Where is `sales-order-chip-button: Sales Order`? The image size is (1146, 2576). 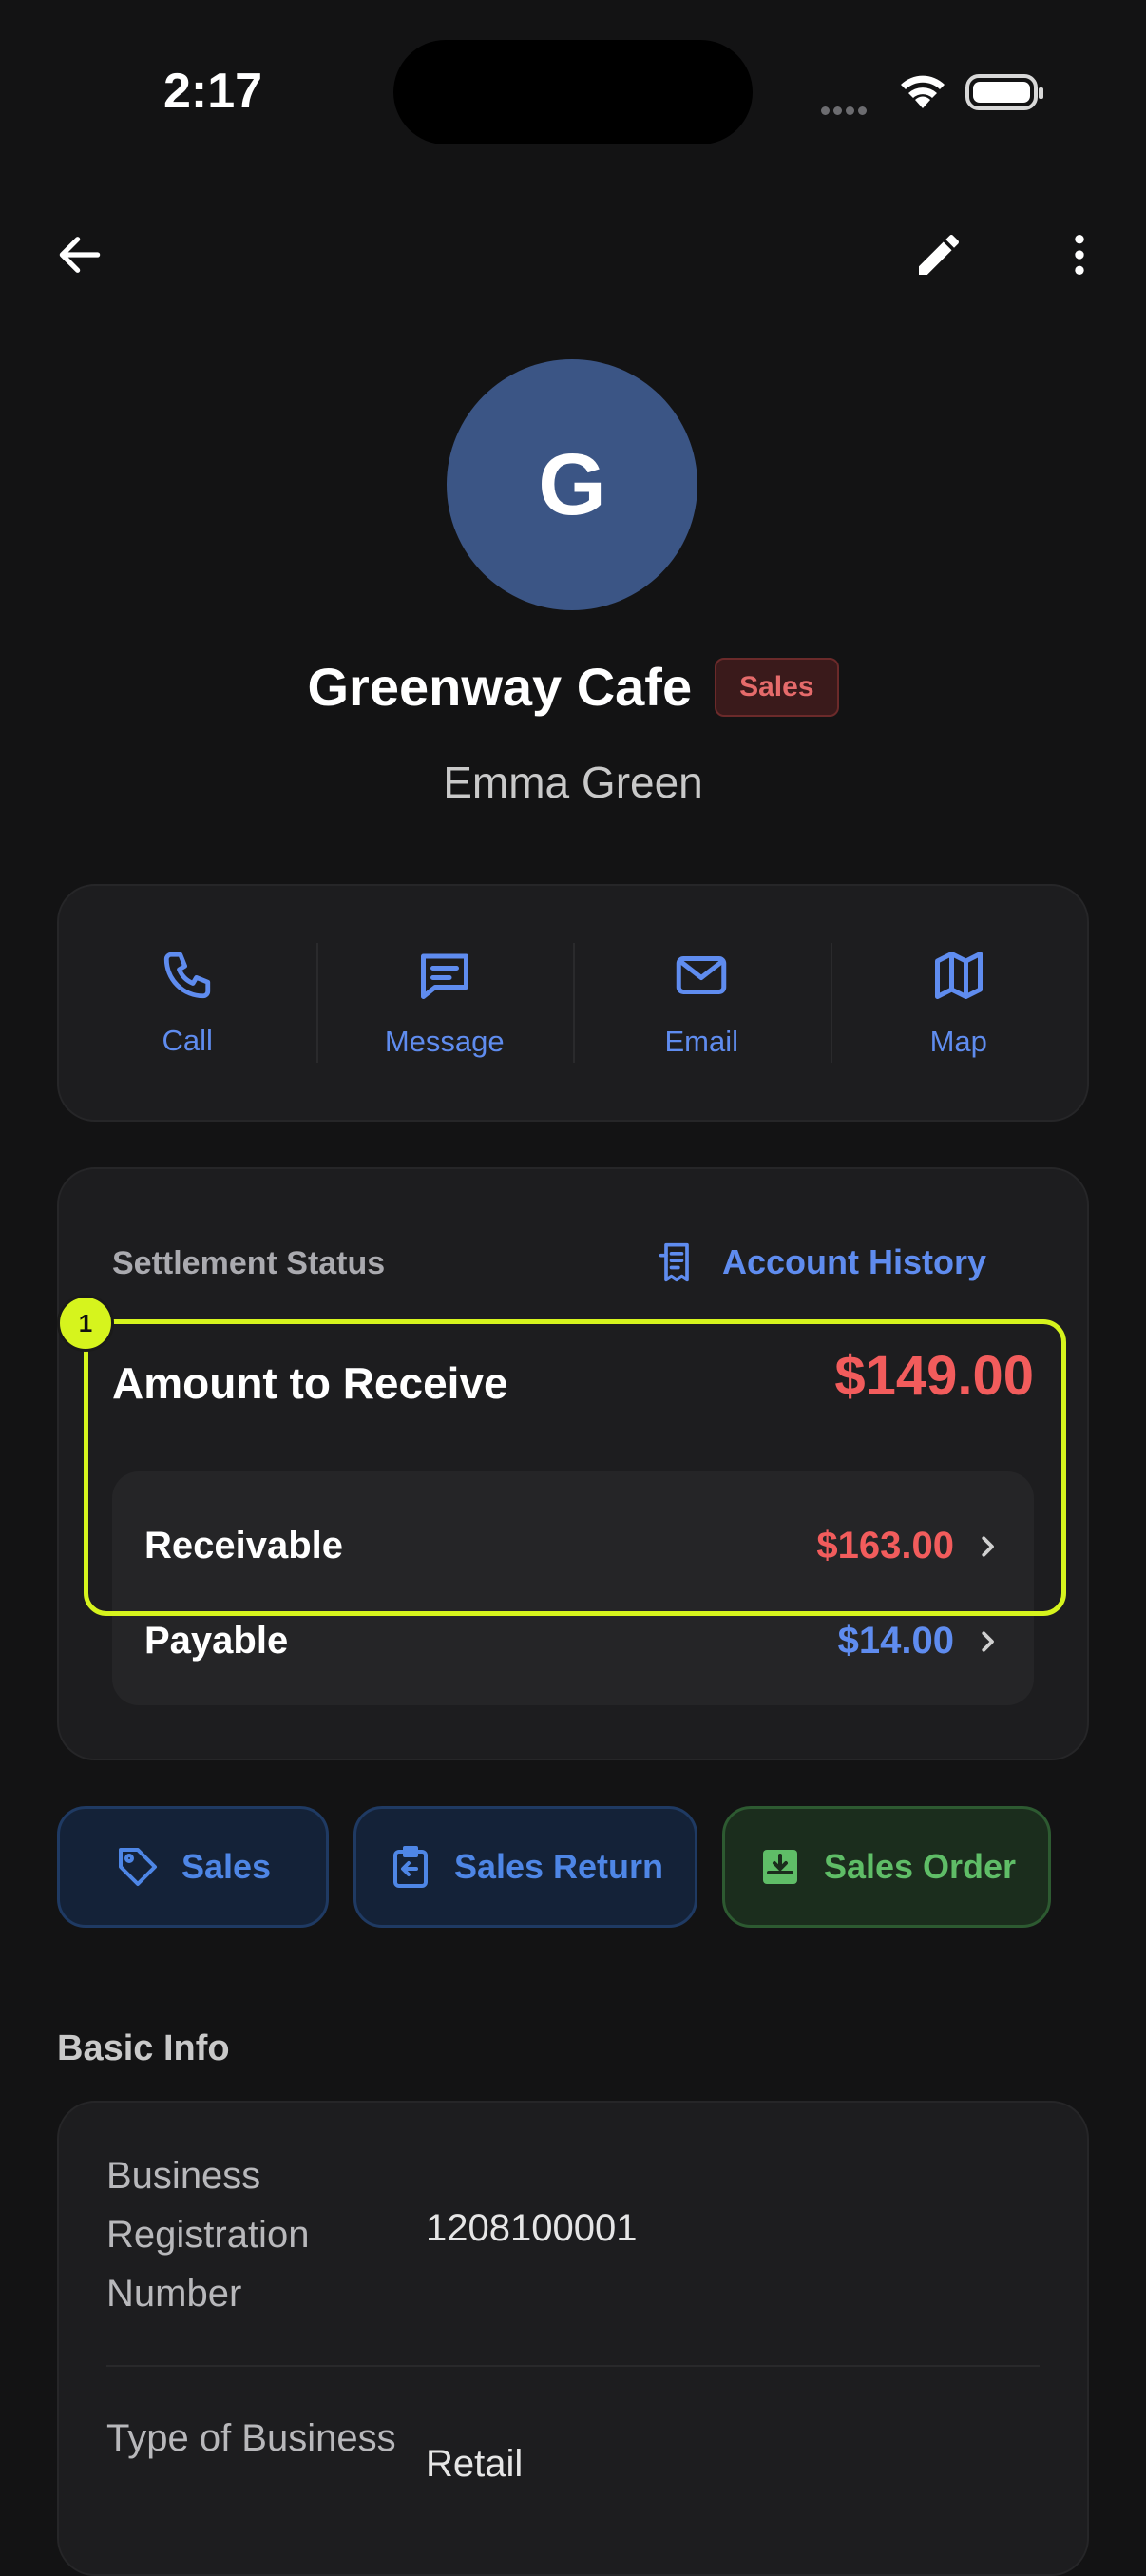 sales-order-chip-button: Sales Order is located at coordinates (886, 1867).